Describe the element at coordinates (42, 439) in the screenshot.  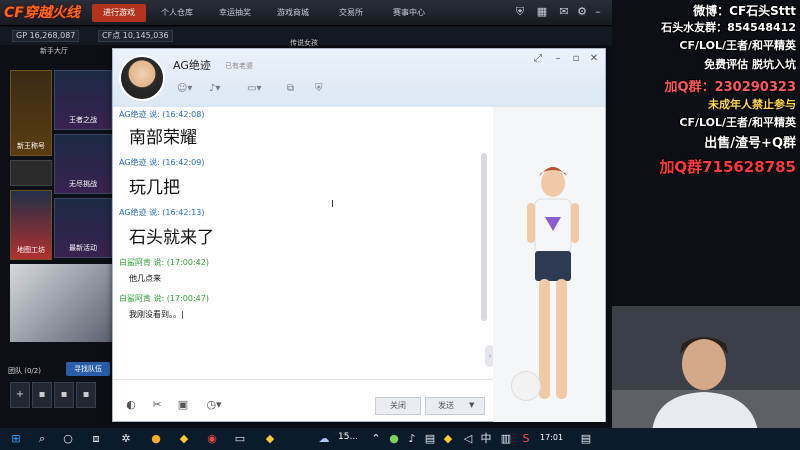
I see `search-icon: ⌕` at that location.